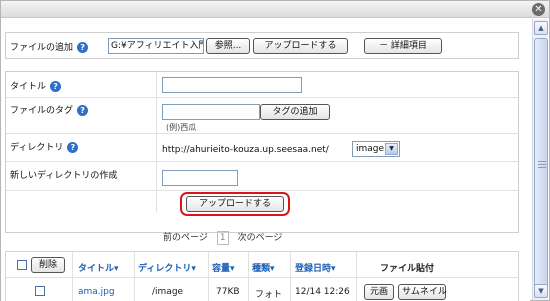 This screenshot has width=550, height=301. Describe the element at coordinates (263, 267) in the screenshot. I see `column-header-type: 種類▾` at that location.